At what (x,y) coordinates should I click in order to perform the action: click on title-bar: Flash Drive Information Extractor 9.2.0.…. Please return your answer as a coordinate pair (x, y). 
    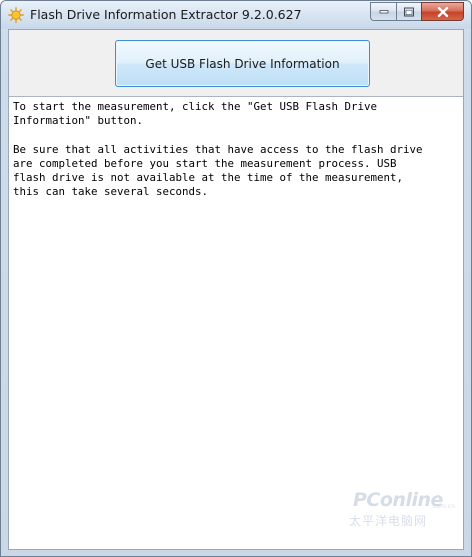
    Looking at the image, I should click on (236, 15).